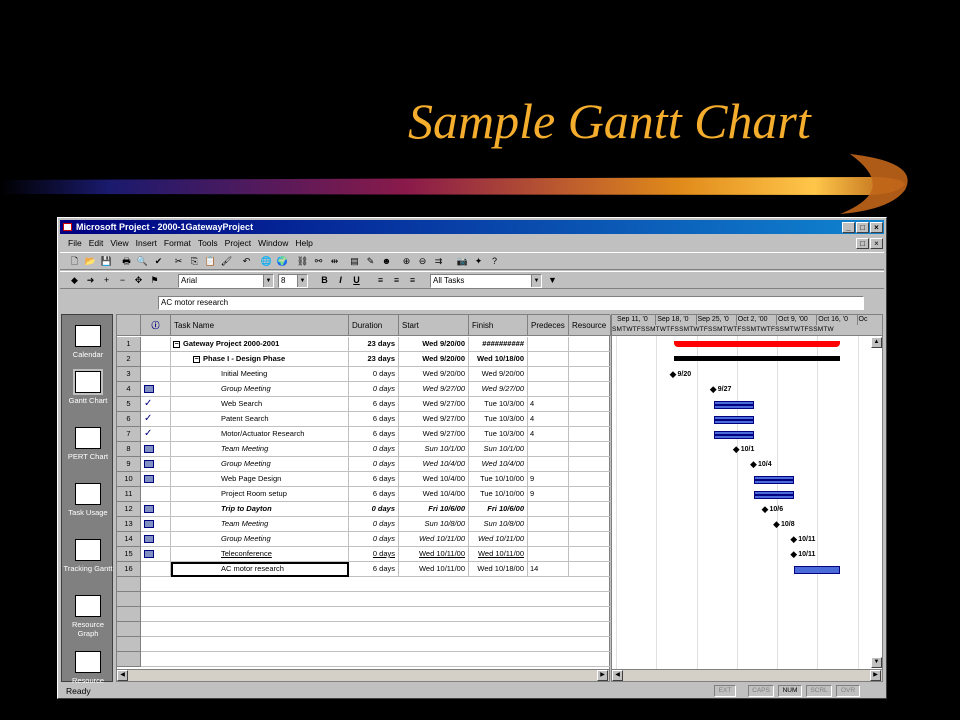 Image resolution: width=960 pixels, height=720 pixels. Describe the element at coordinates (486, 281) in the screenshot. I see `filter-select: All Tasks ▼` at that location.